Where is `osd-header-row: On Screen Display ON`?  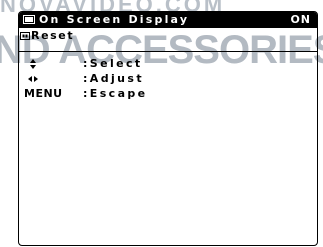
osd-header-row: On Screen Display ON is located at coordinates (168, 20).